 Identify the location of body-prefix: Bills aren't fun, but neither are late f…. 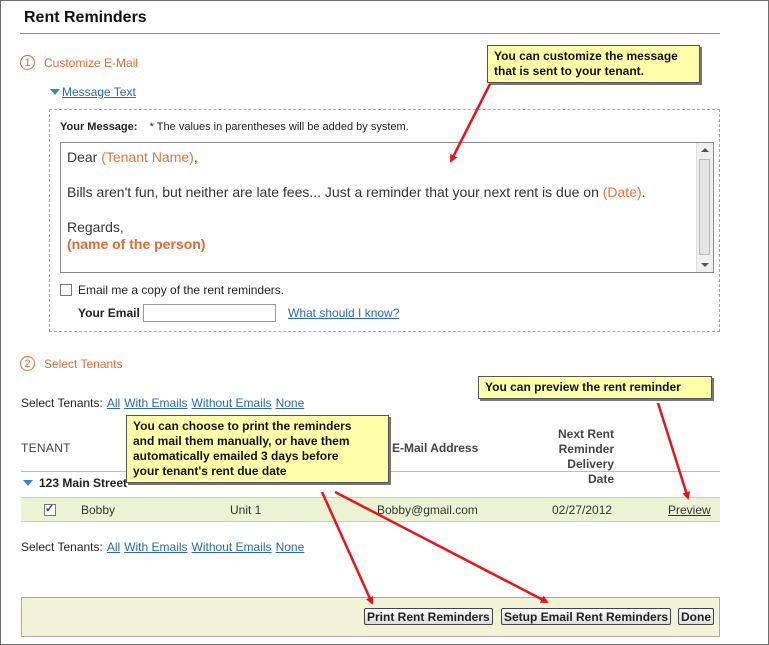
(335, 192).